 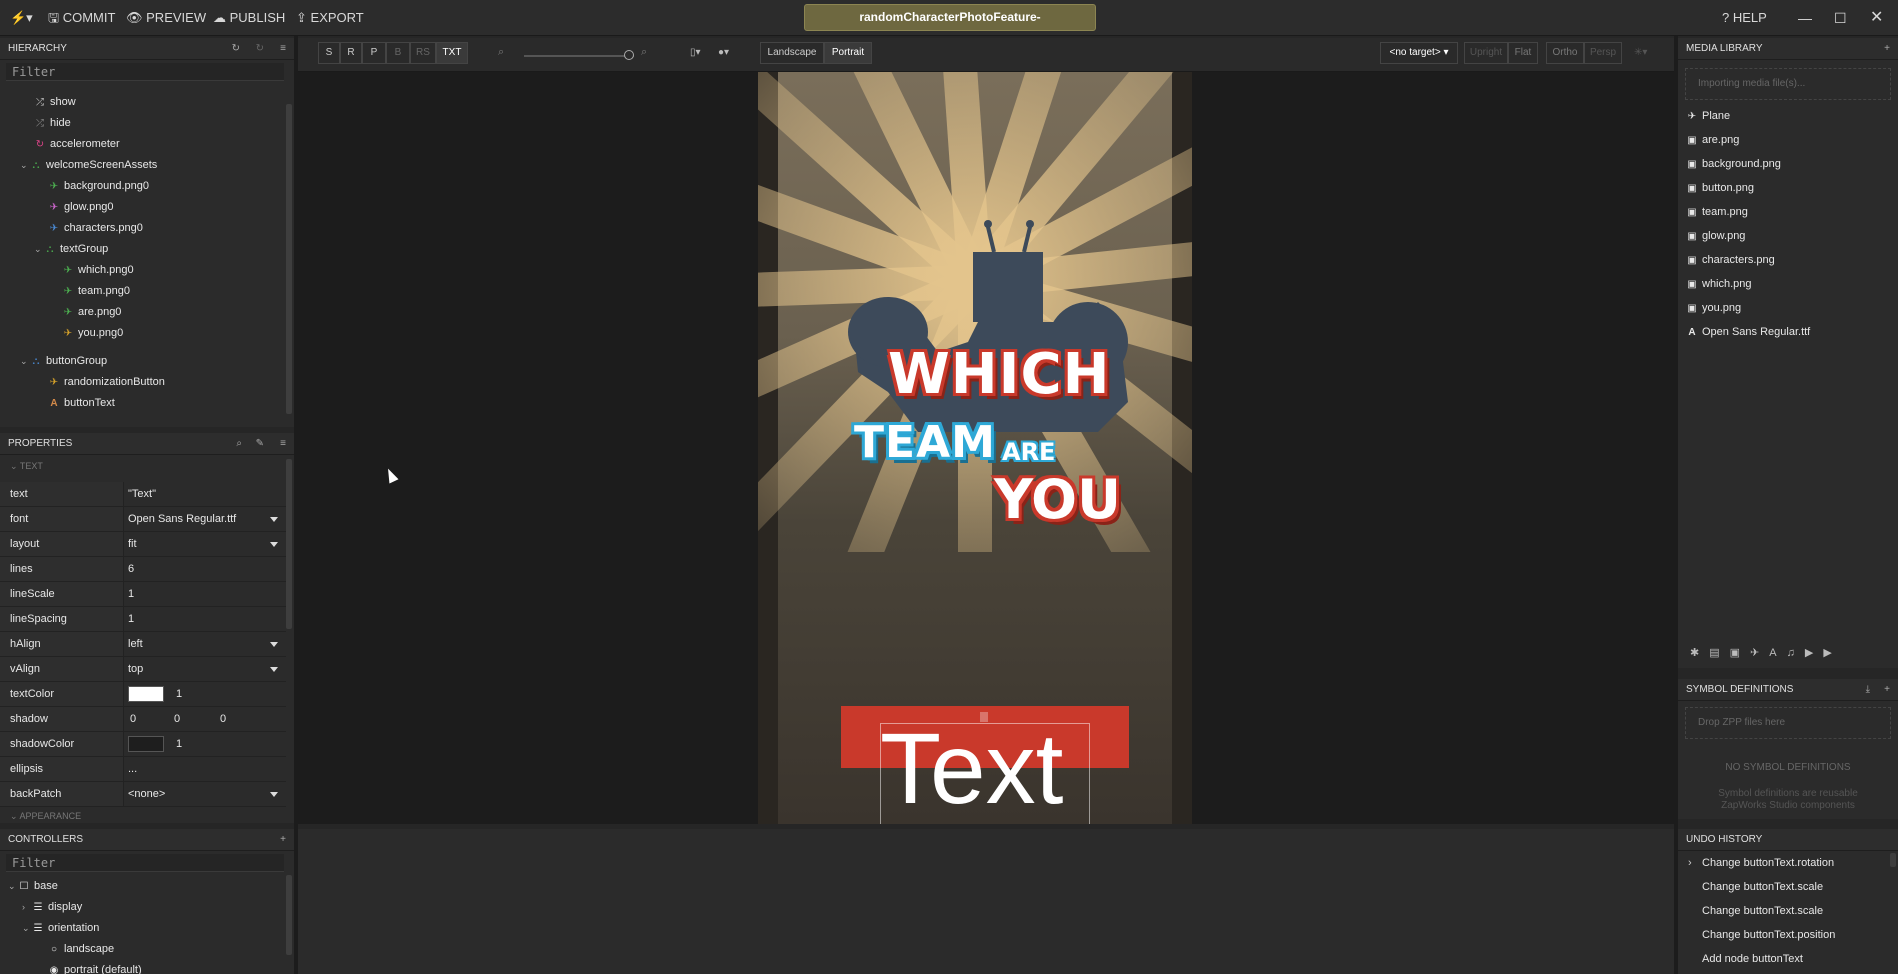 I want to click on target-select: <no target> ▾, so click(x=1419, y=53).